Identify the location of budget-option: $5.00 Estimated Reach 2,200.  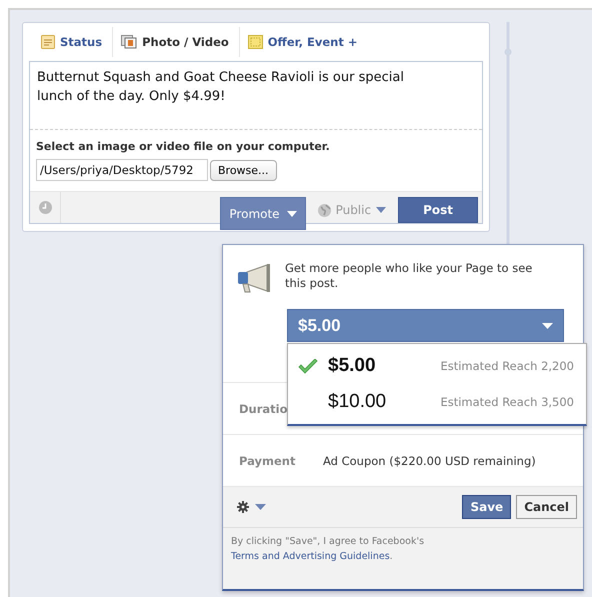
(437, 366).